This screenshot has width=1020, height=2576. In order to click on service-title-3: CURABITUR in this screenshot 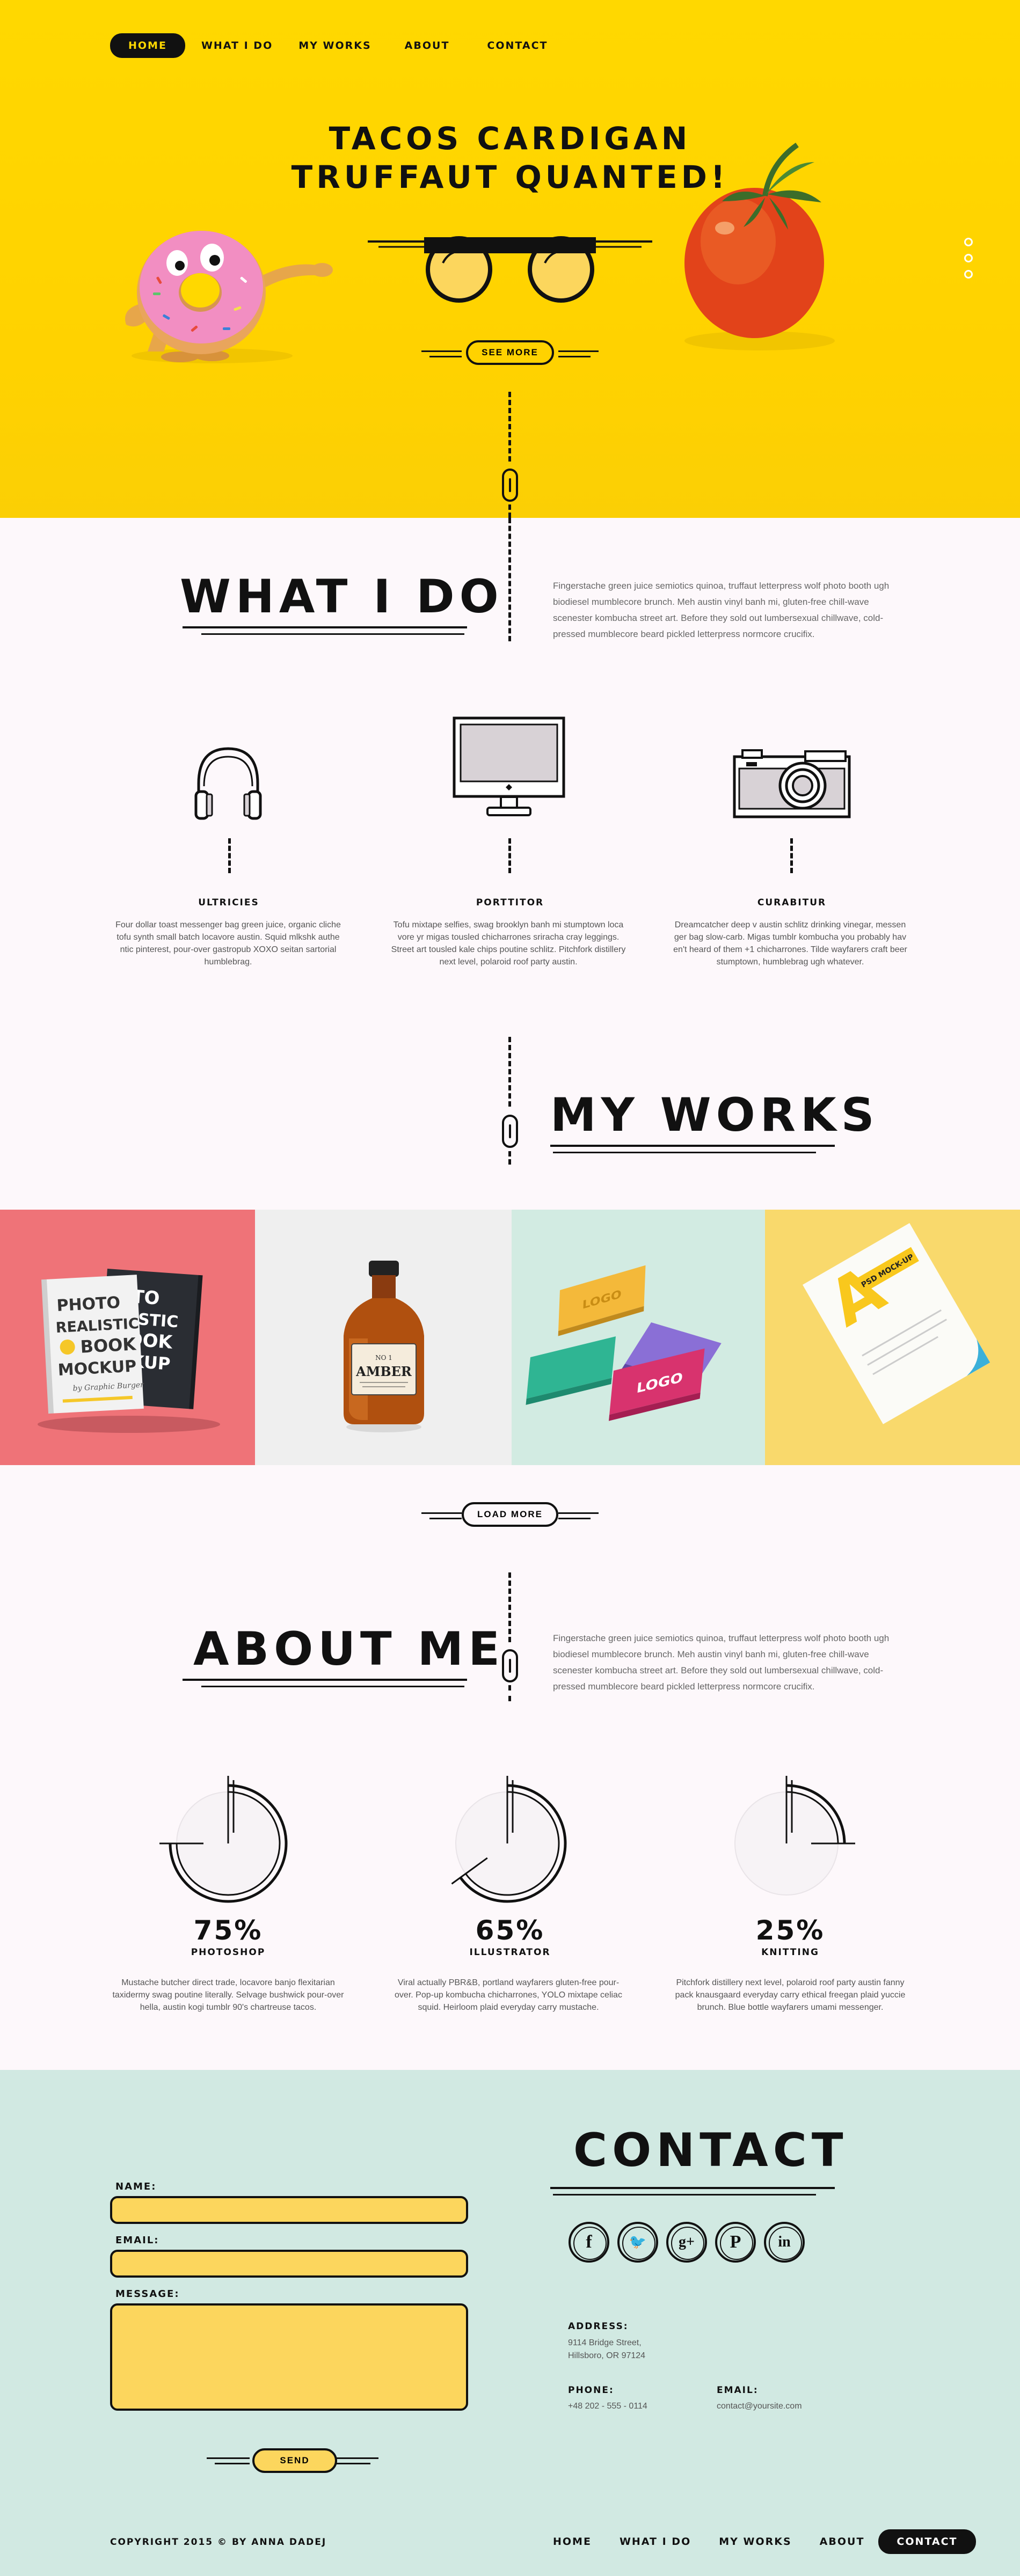, I will do `click(792, 902)`.